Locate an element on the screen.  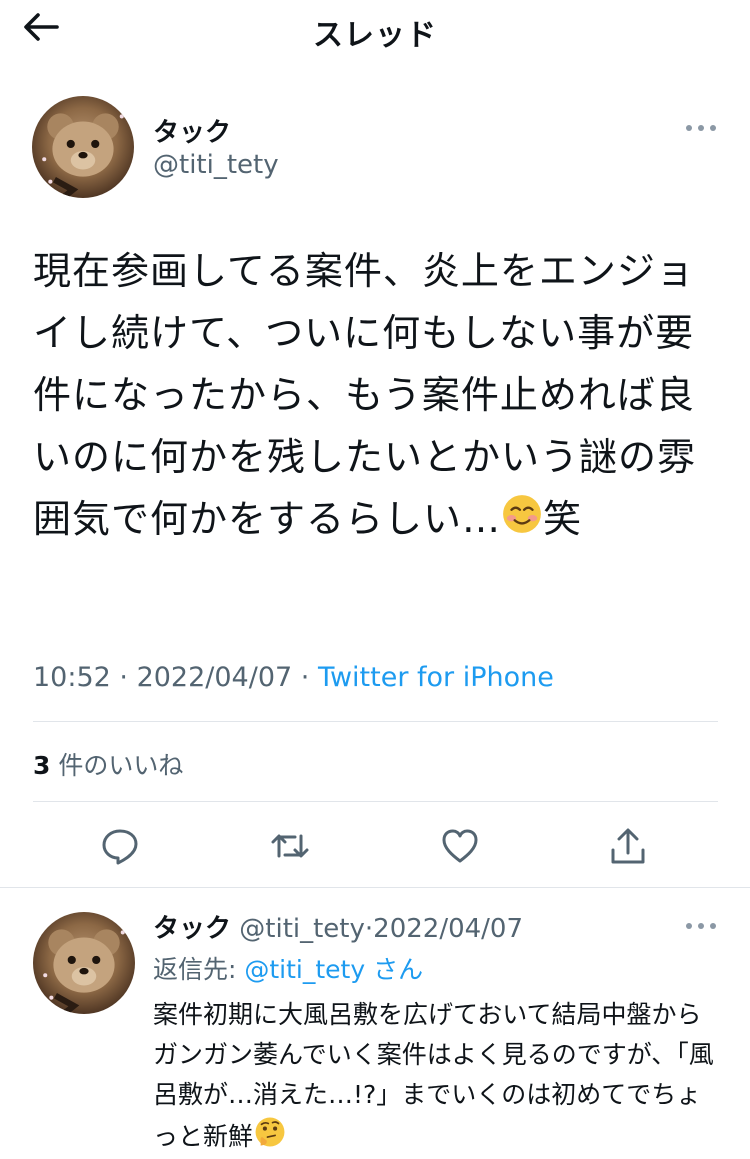
retweet-button is located at coordinates (290, 846).